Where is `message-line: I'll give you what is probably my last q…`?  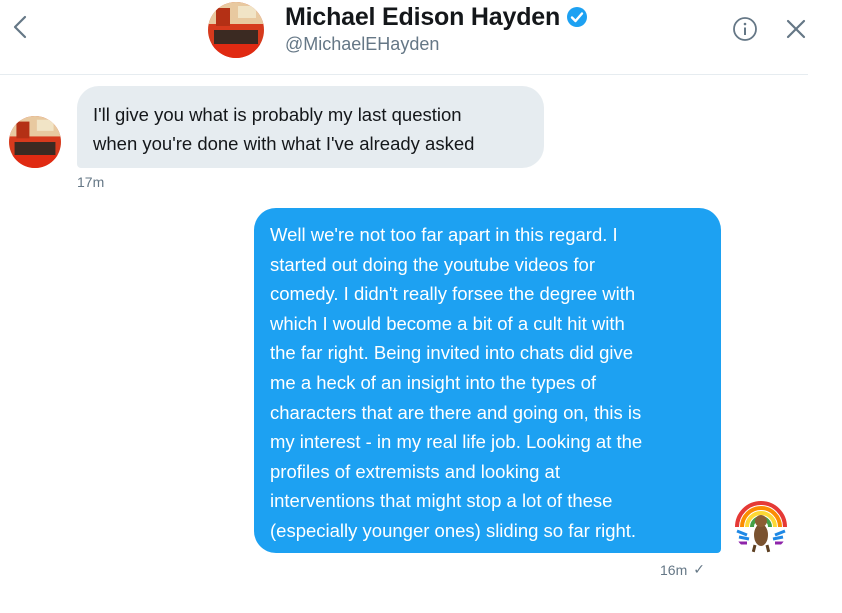
message-line: I'll give you what is probably my last q… is located at coordinates (277, 114).